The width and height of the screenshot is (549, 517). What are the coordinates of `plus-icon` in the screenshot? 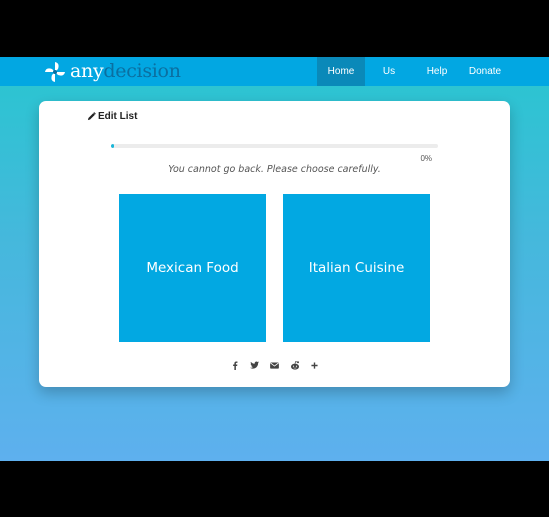 It's located at (314, 365).